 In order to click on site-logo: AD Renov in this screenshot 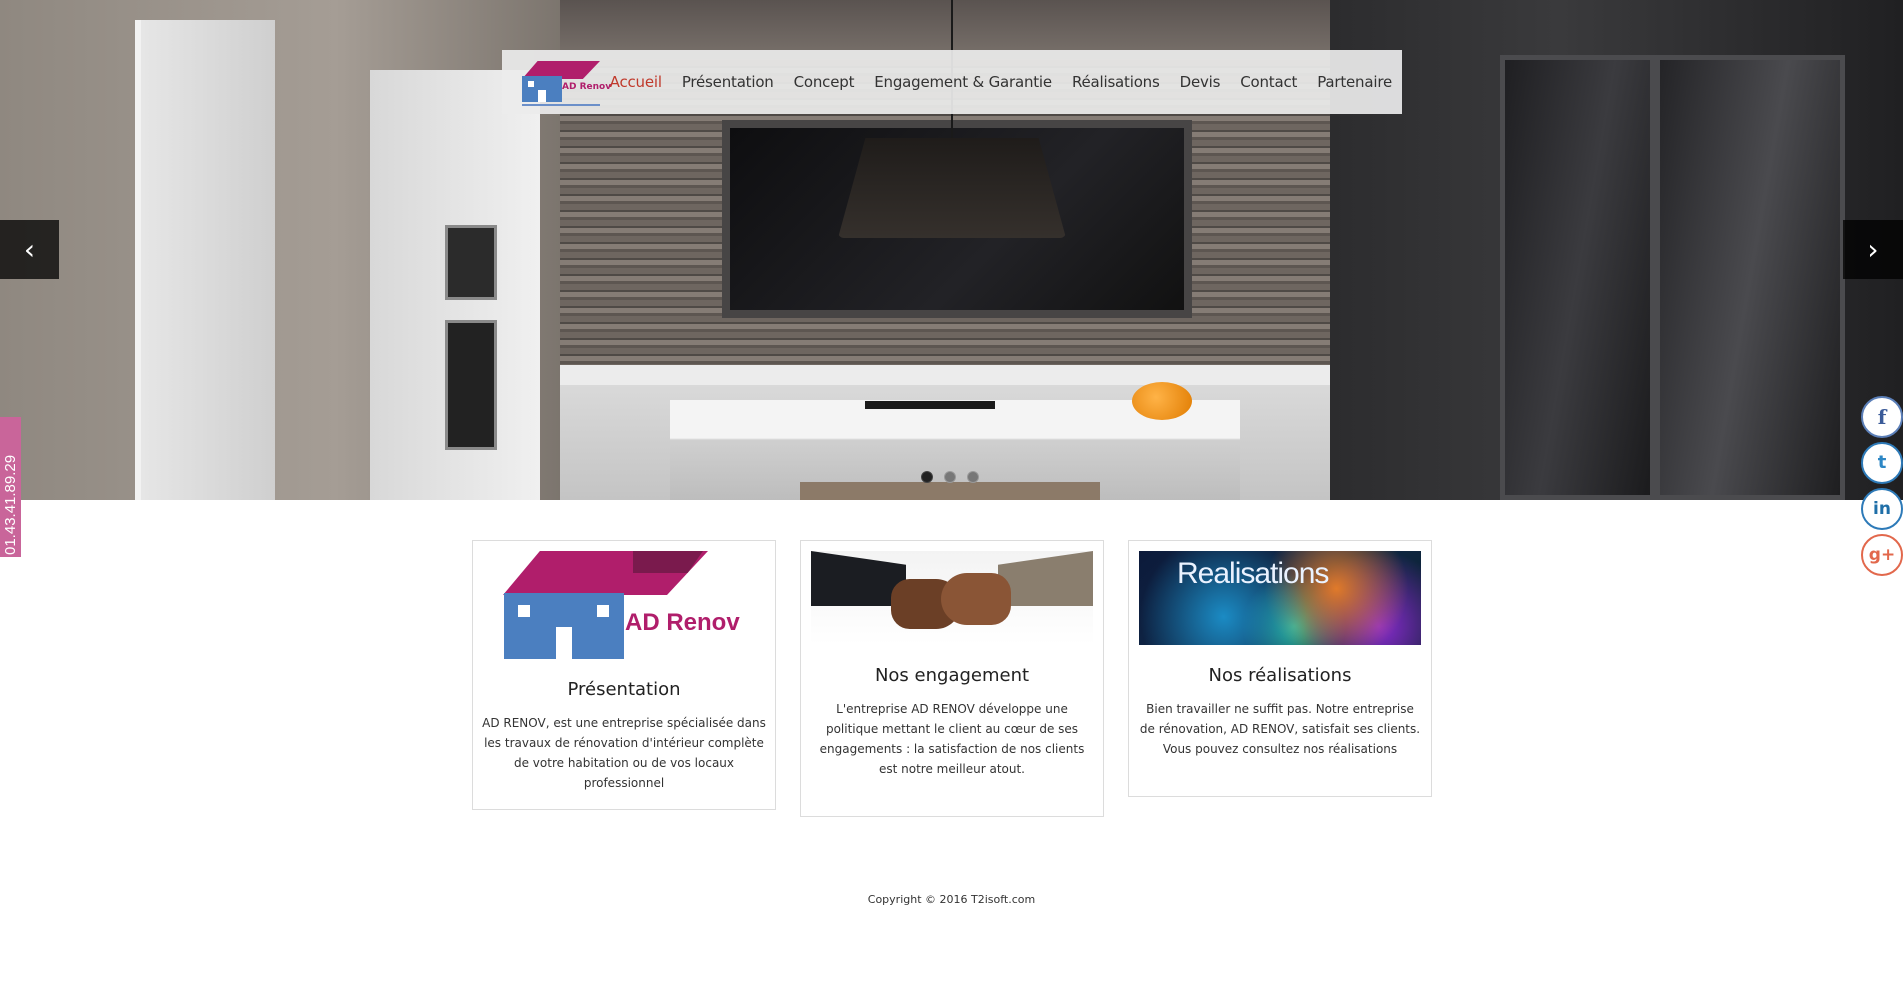, I will do `click(566, 82)`.